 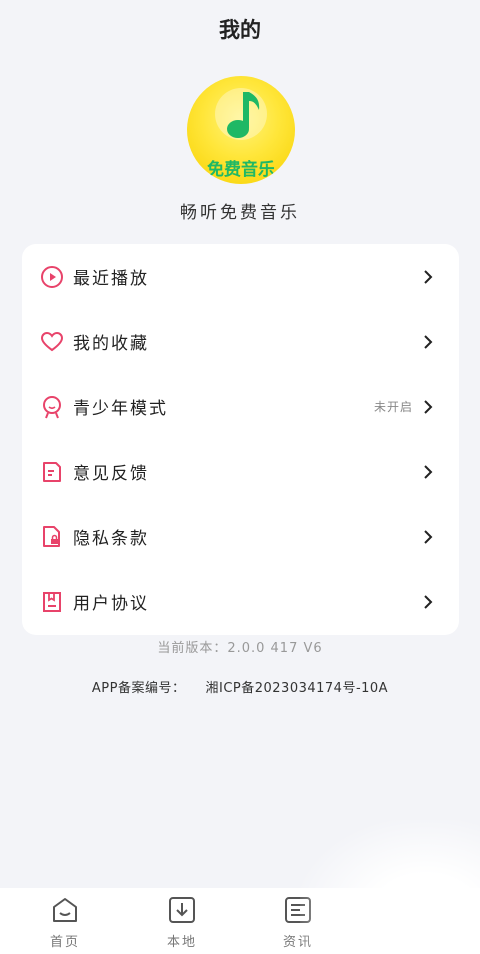 What do you see at coordinates (52, 277) in the screenshot?
I see `play-circle-icon` at bounding box center [52, 277].